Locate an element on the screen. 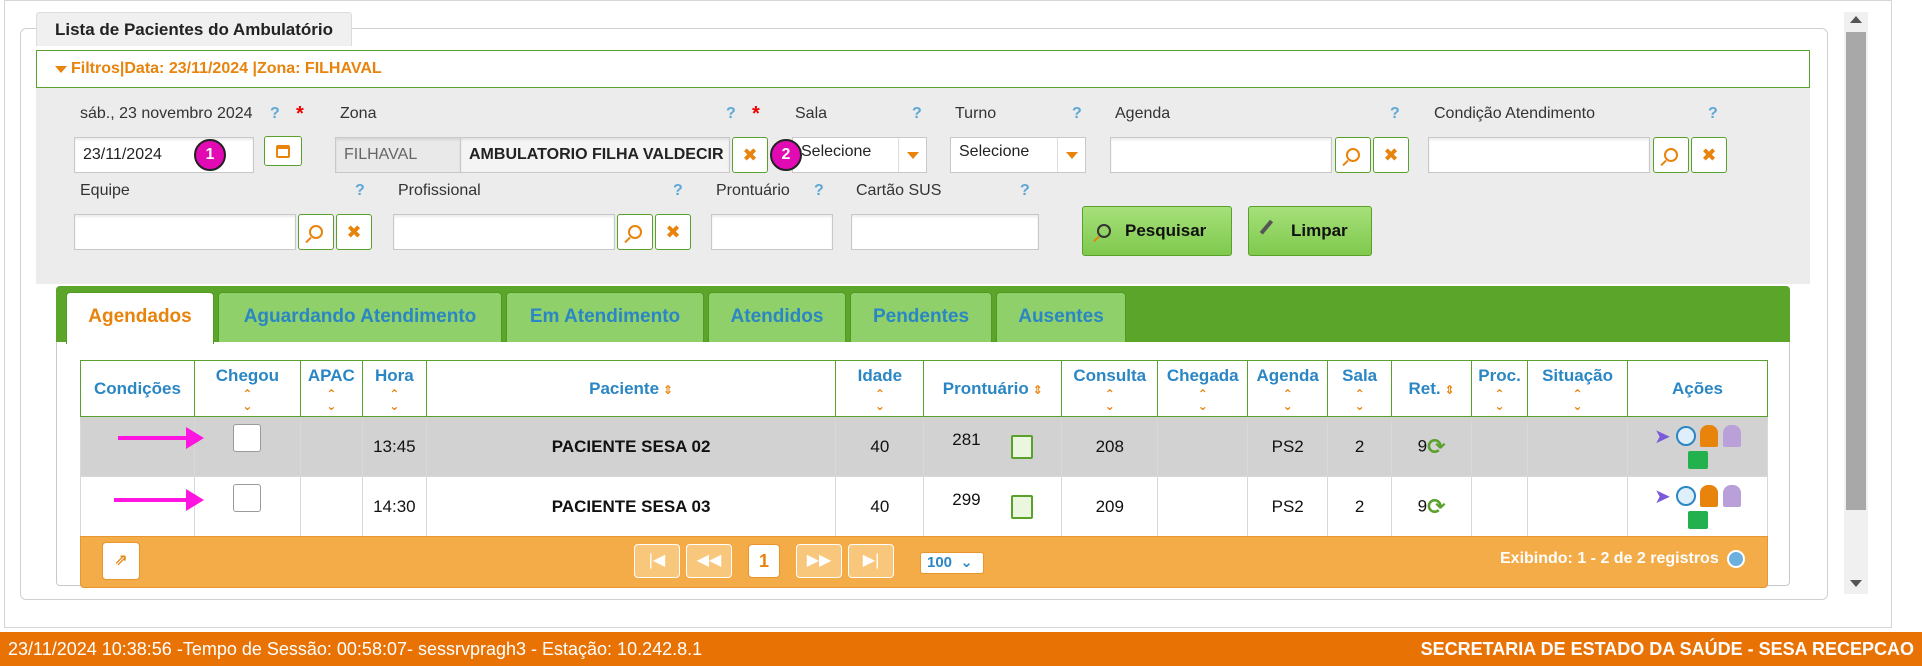 The height and width of the screenshot is (666, 1922). chevron-down-icon is located at coordinates (1071, 155).